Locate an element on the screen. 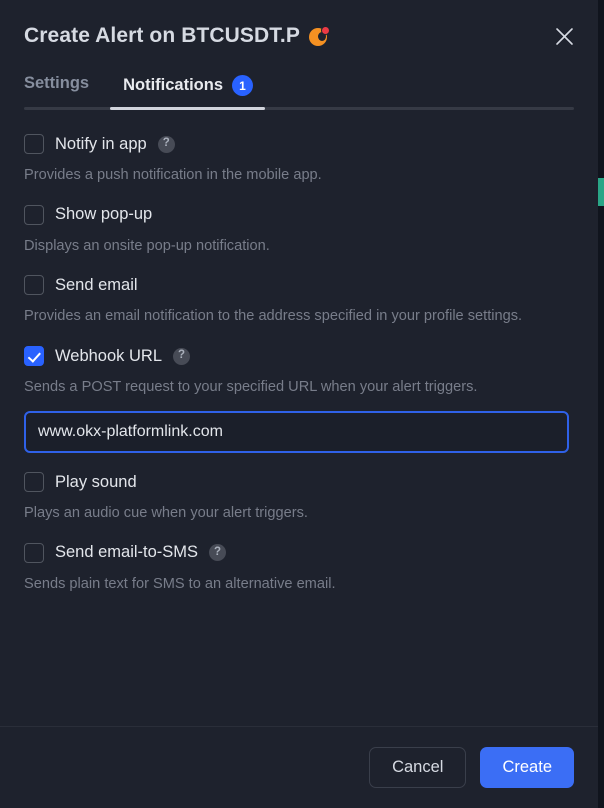  option-show-popup-label: Show pop-up is located at coordinates (104, 214).